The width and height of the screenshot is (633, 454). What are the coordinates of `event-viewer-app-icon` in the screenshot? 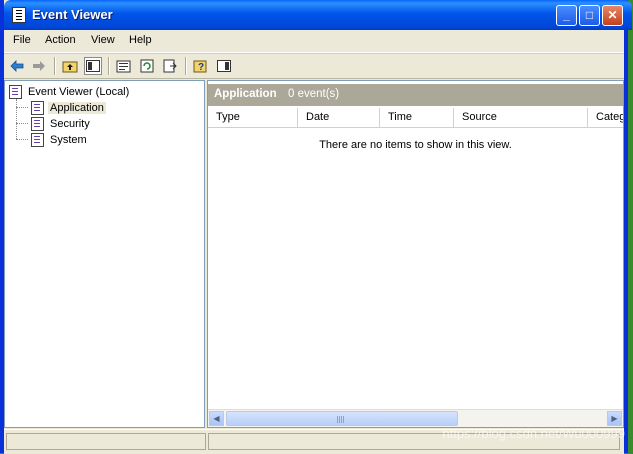 It's located at (19, 15).